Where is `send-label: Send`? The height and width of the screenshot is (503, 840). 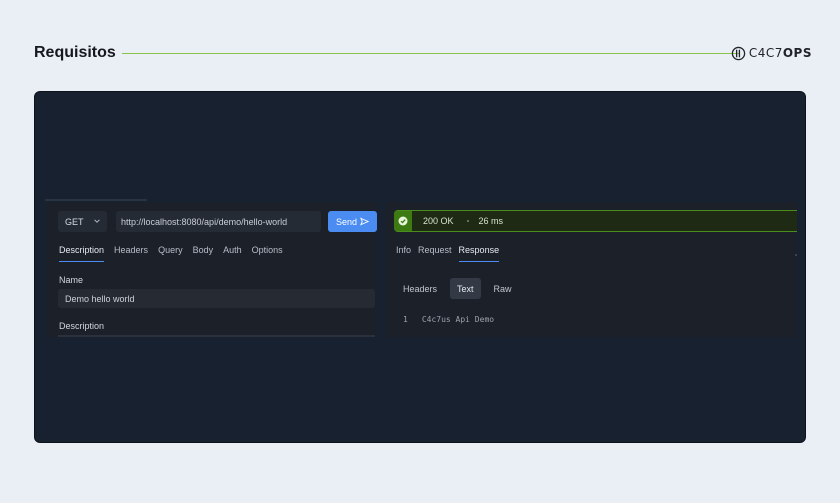 send-label: Send is located at coordinates (346, 221).